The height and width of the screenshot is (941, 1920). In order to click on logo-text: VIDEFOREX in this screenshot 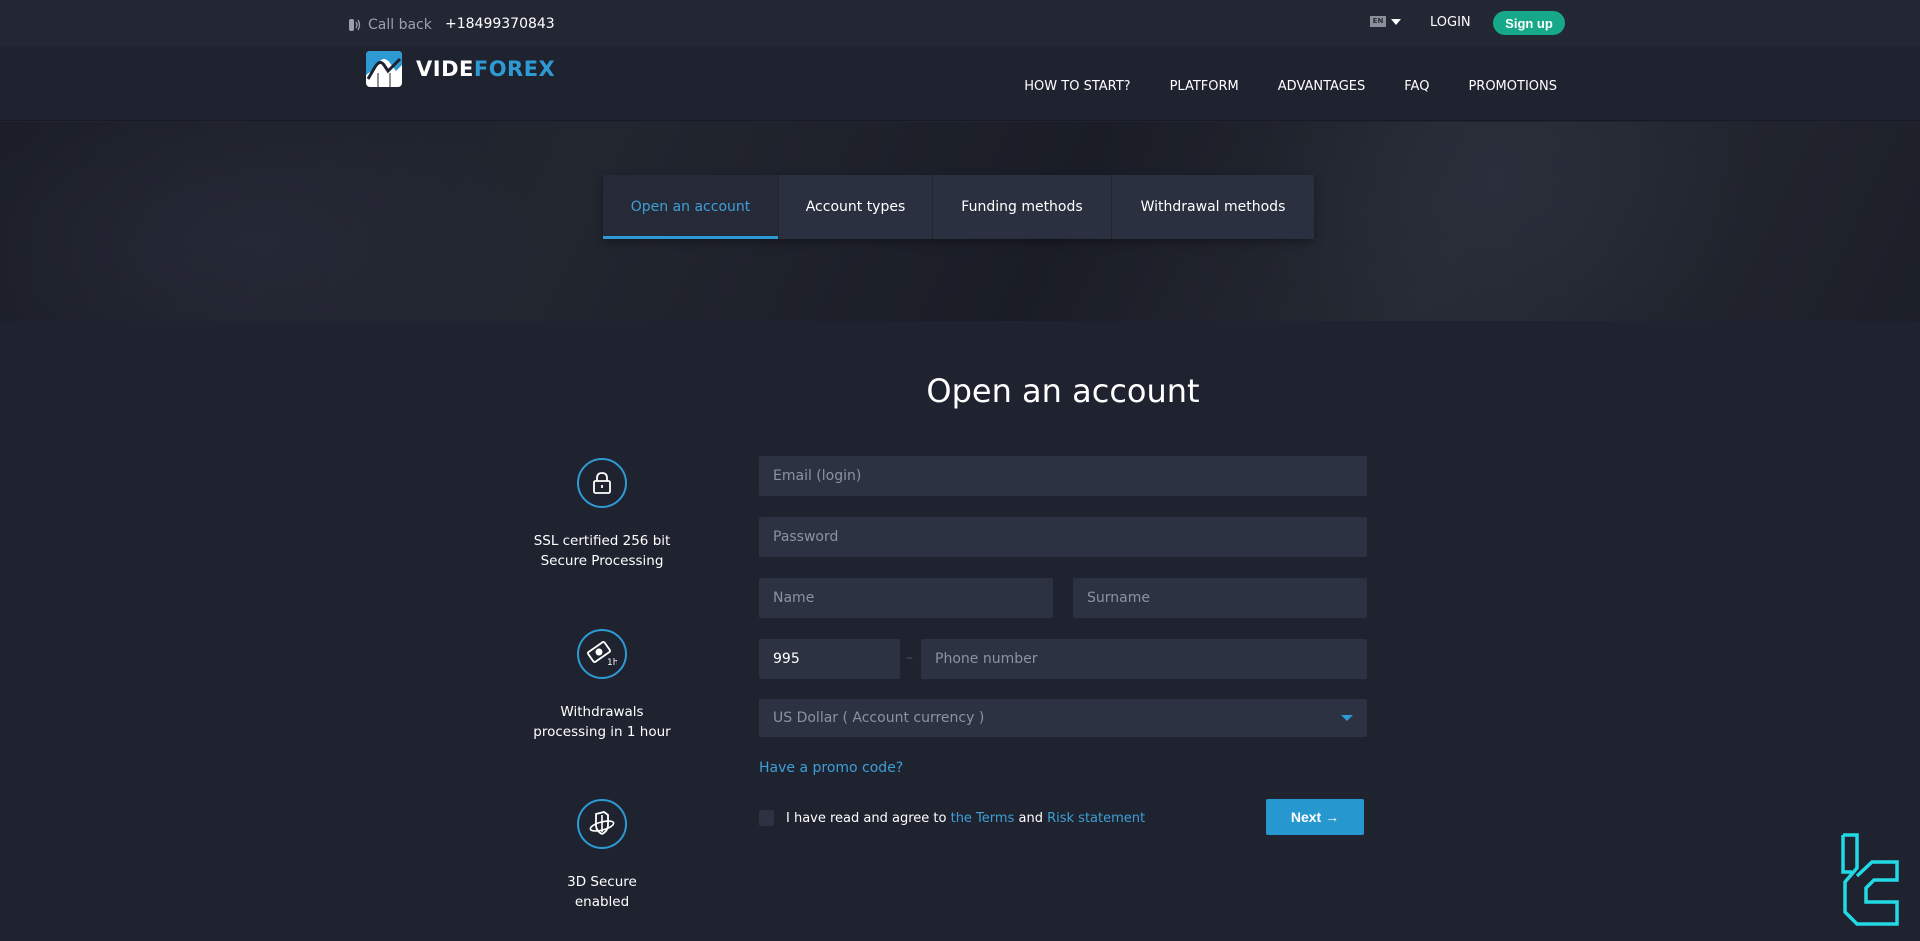, I will do `click(485, 69)`.